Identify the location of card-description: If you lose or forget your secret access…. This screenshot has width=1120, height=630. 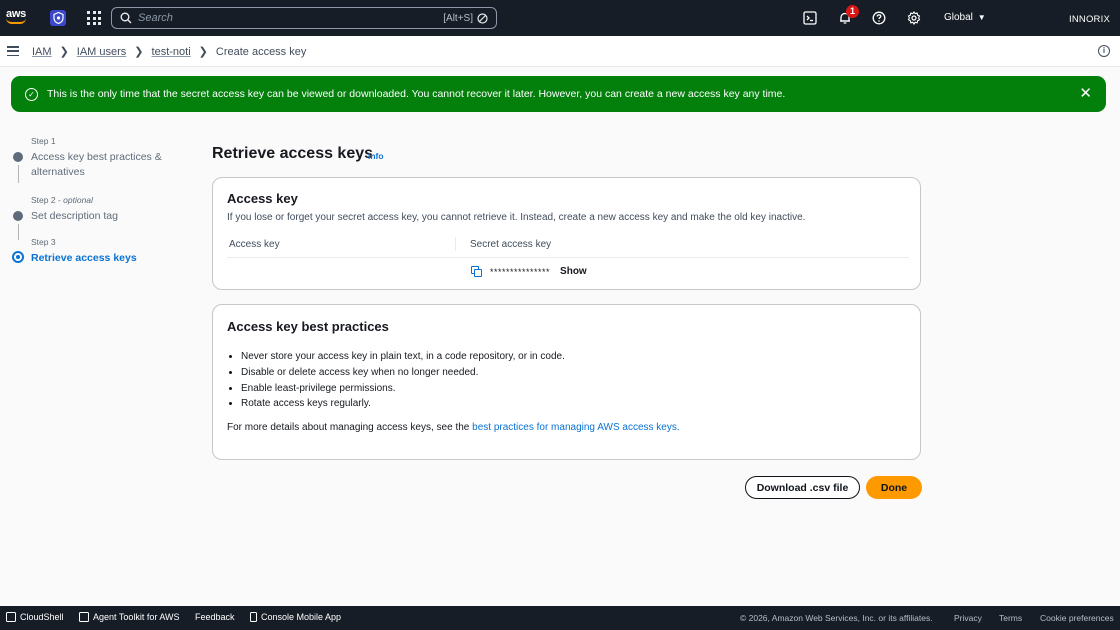
(516, 217).